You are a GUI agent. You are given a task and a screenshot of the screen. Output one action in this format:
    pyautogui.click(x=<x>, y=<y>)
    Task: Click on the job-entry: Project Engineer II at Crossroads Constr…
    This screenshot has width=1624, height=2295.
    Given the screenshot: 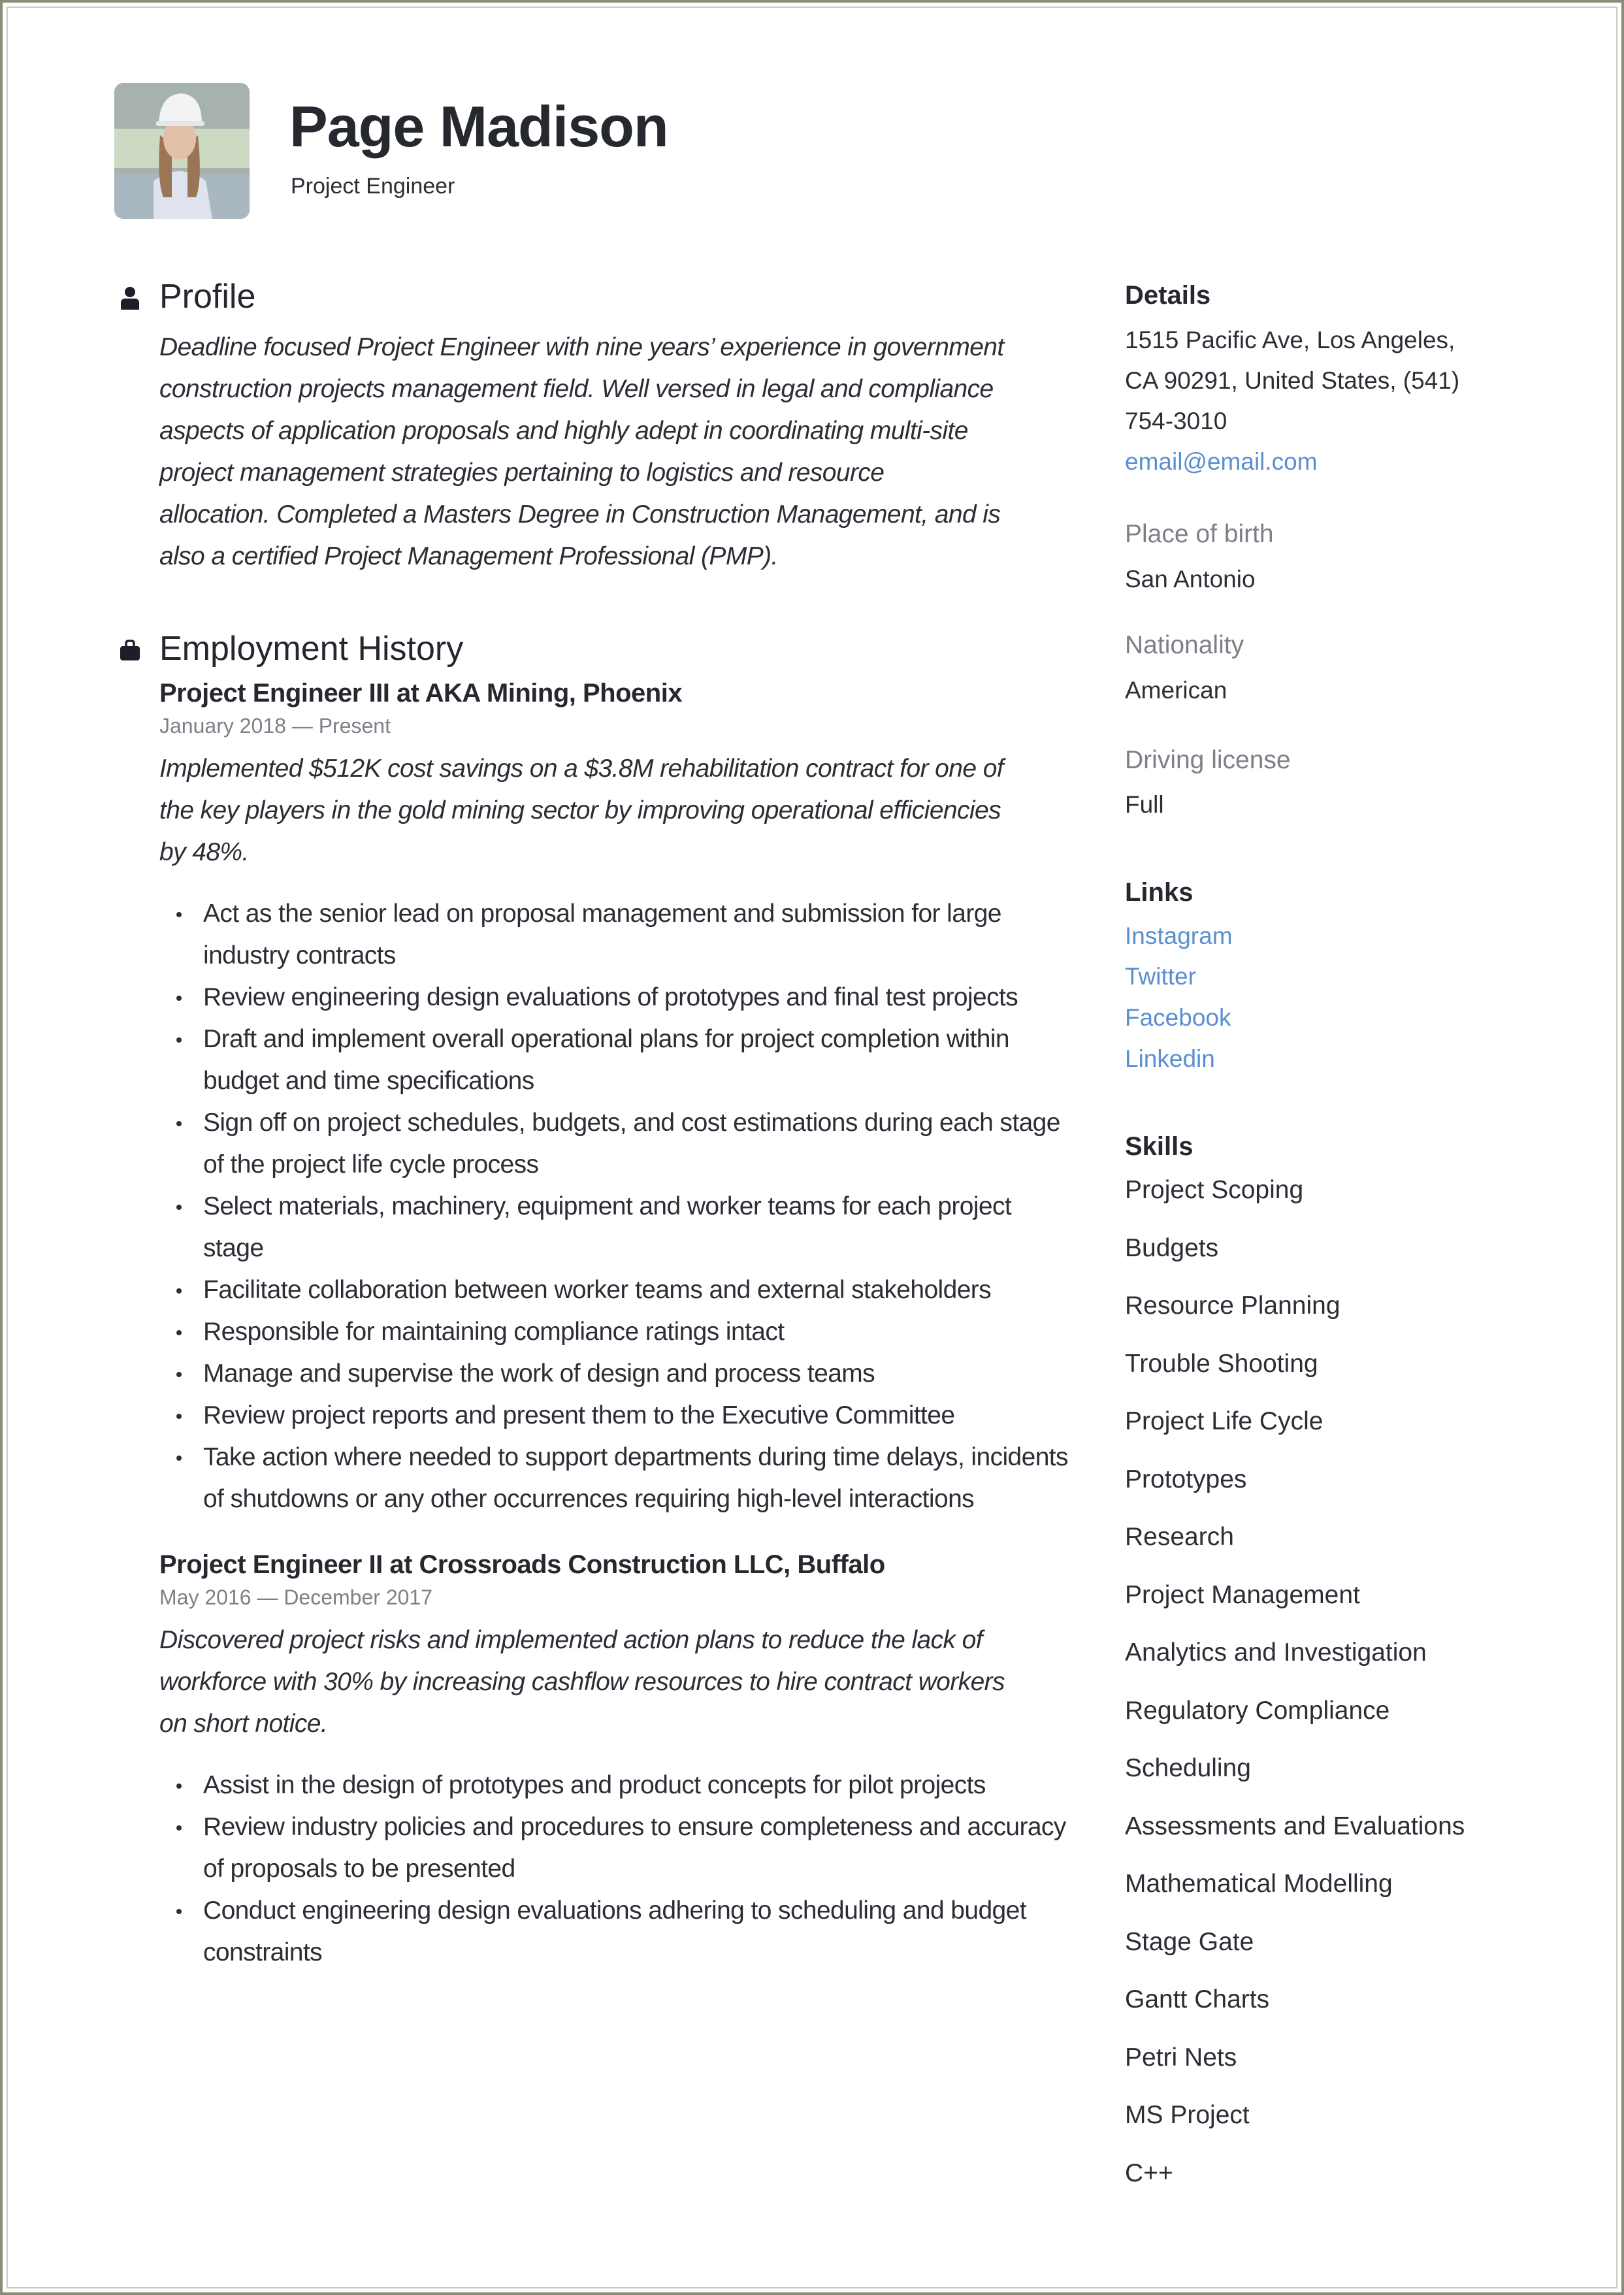 What is the action you would take?
    pyautogui.click(x=613, y=1760)
    